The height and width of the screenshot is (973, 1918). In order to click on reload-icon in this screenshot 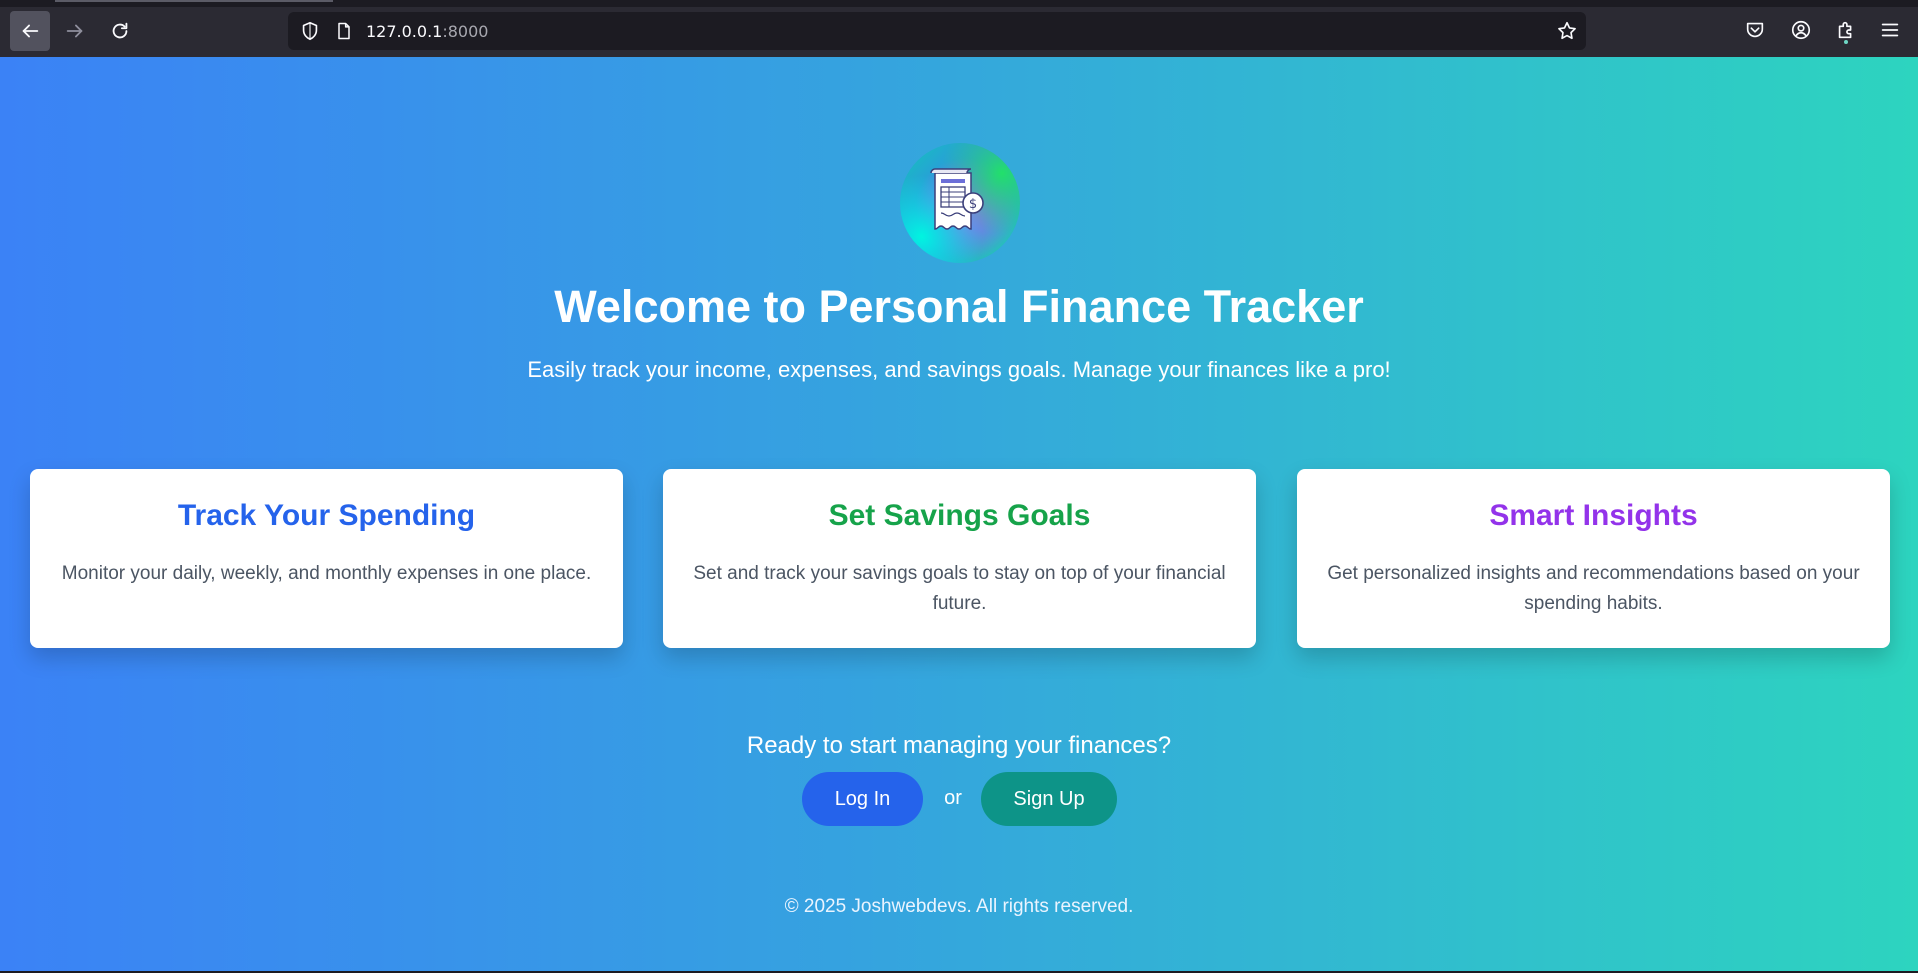, I will do `click(120, 30)`.